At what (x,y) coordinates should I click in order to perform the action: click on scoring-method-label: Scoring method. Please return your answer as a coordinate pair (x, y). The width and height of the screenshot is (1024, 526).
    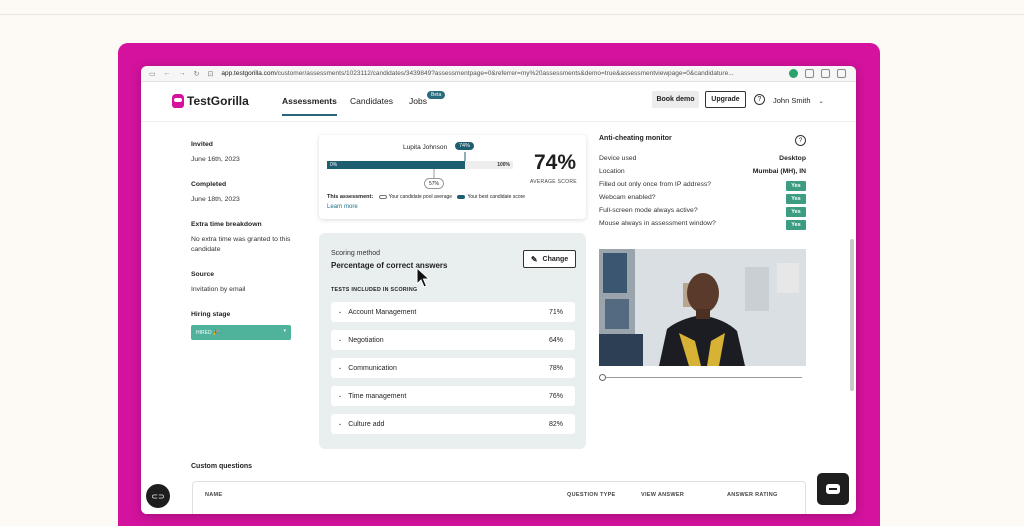
    Looking at the image, I should click on (356, 253).